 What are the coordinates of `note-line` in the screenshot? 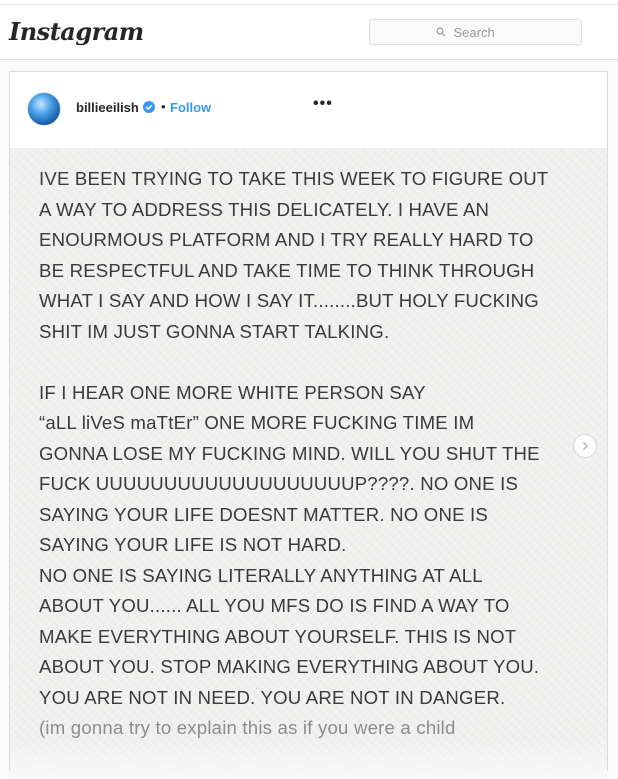 It's located at (319, 362).